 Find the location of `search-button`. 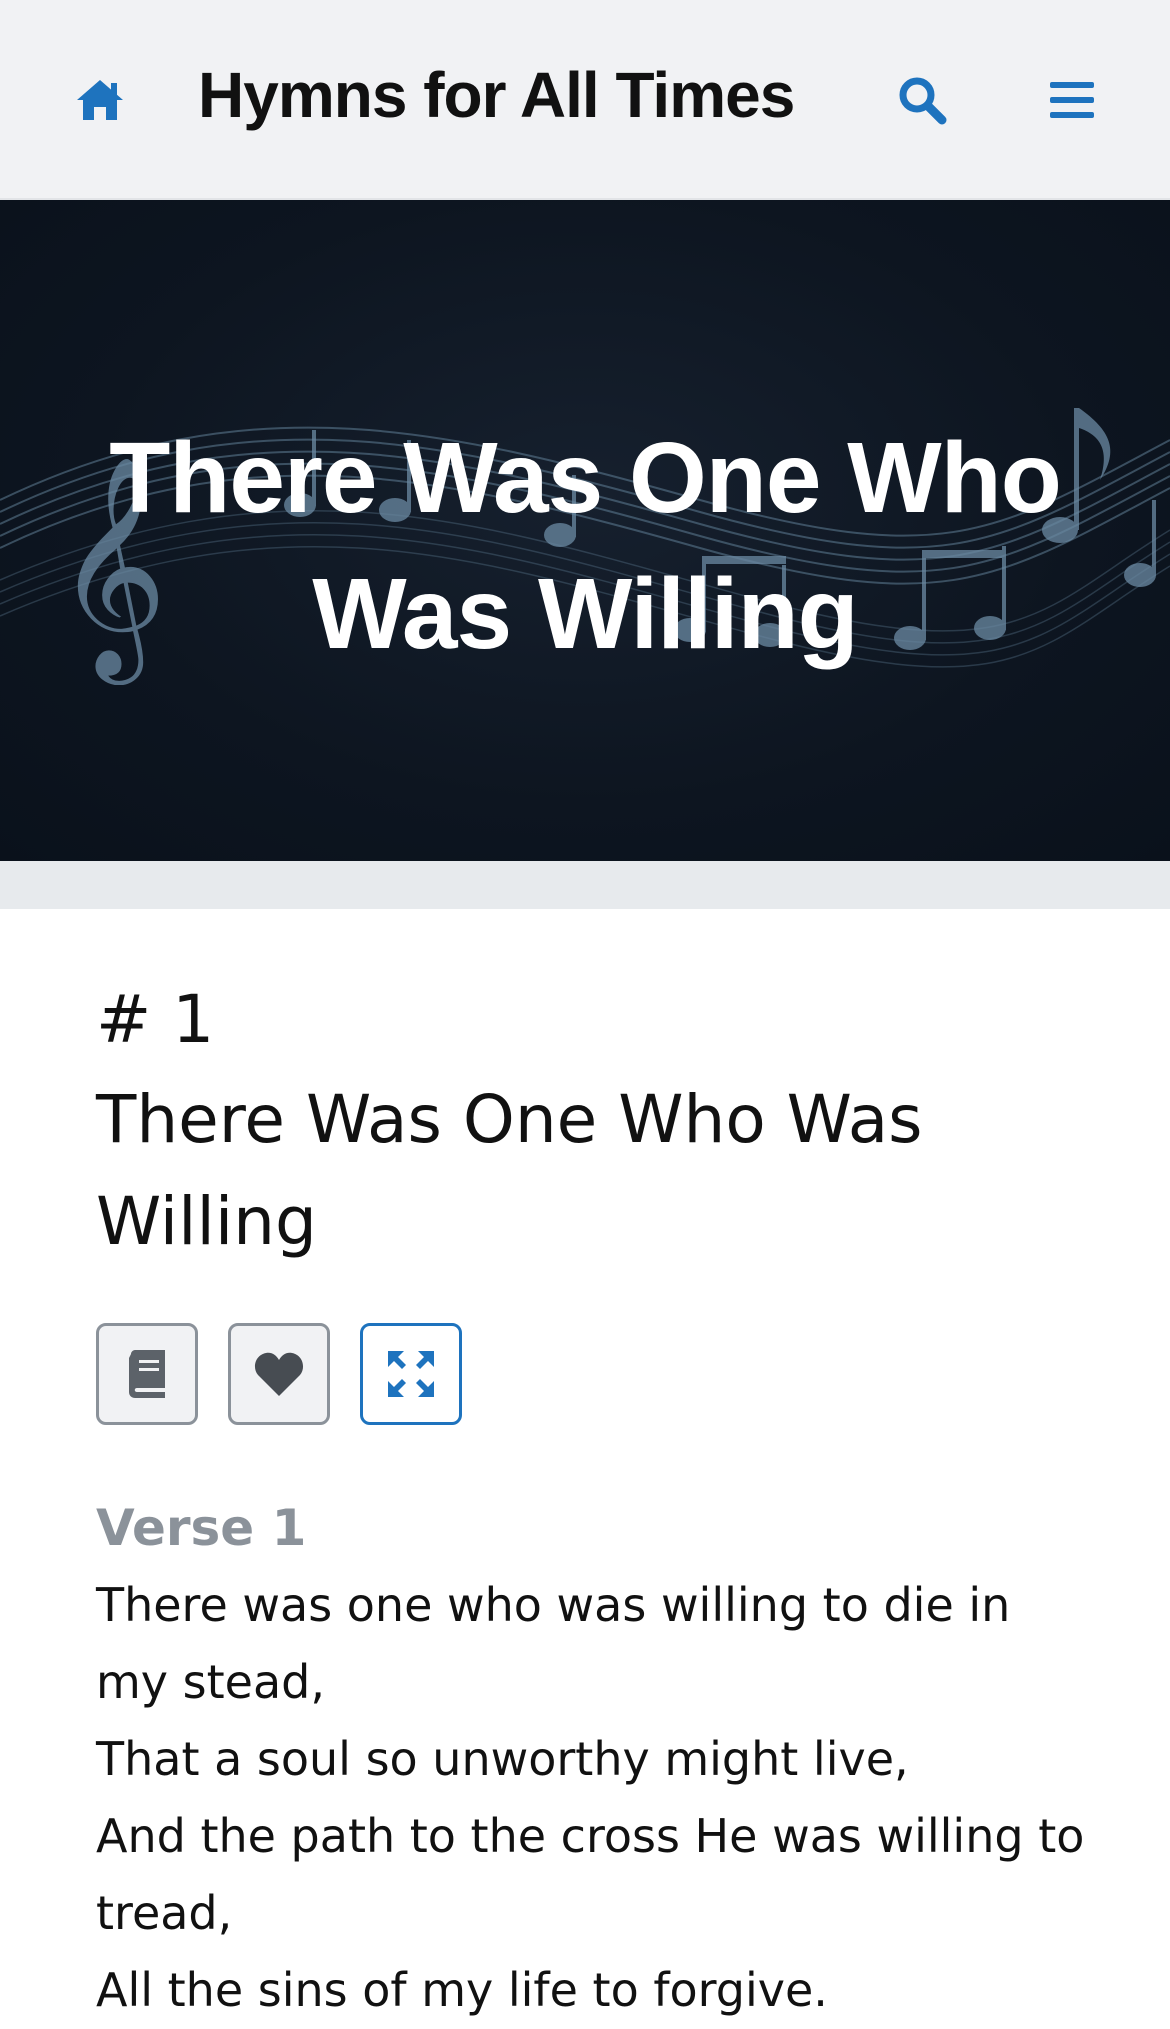

search-button is located at coordinates (922, 100).